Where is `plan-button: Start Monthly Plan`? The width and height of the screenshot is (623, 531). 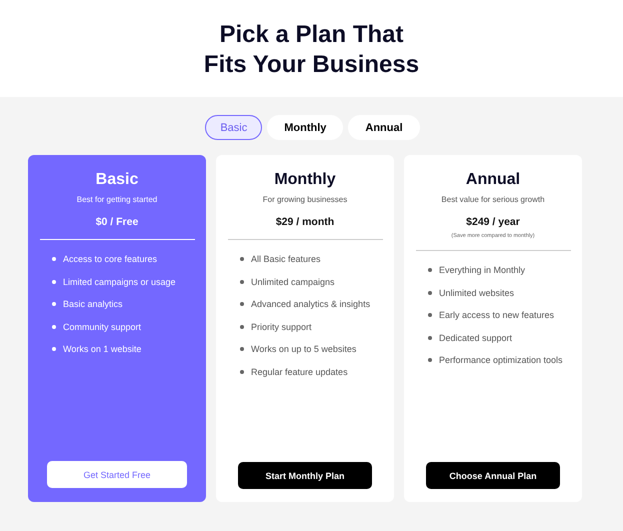
plan-button: Start Monthly Plan is located at coordinates (305, 475).